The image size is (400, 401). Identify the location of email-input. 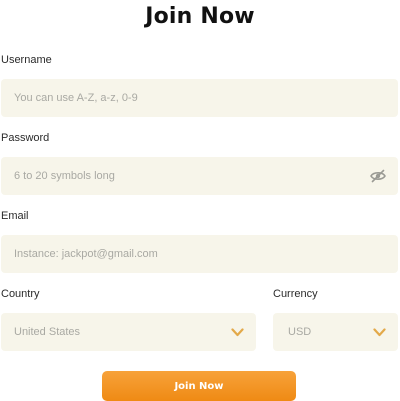
(200, 254).